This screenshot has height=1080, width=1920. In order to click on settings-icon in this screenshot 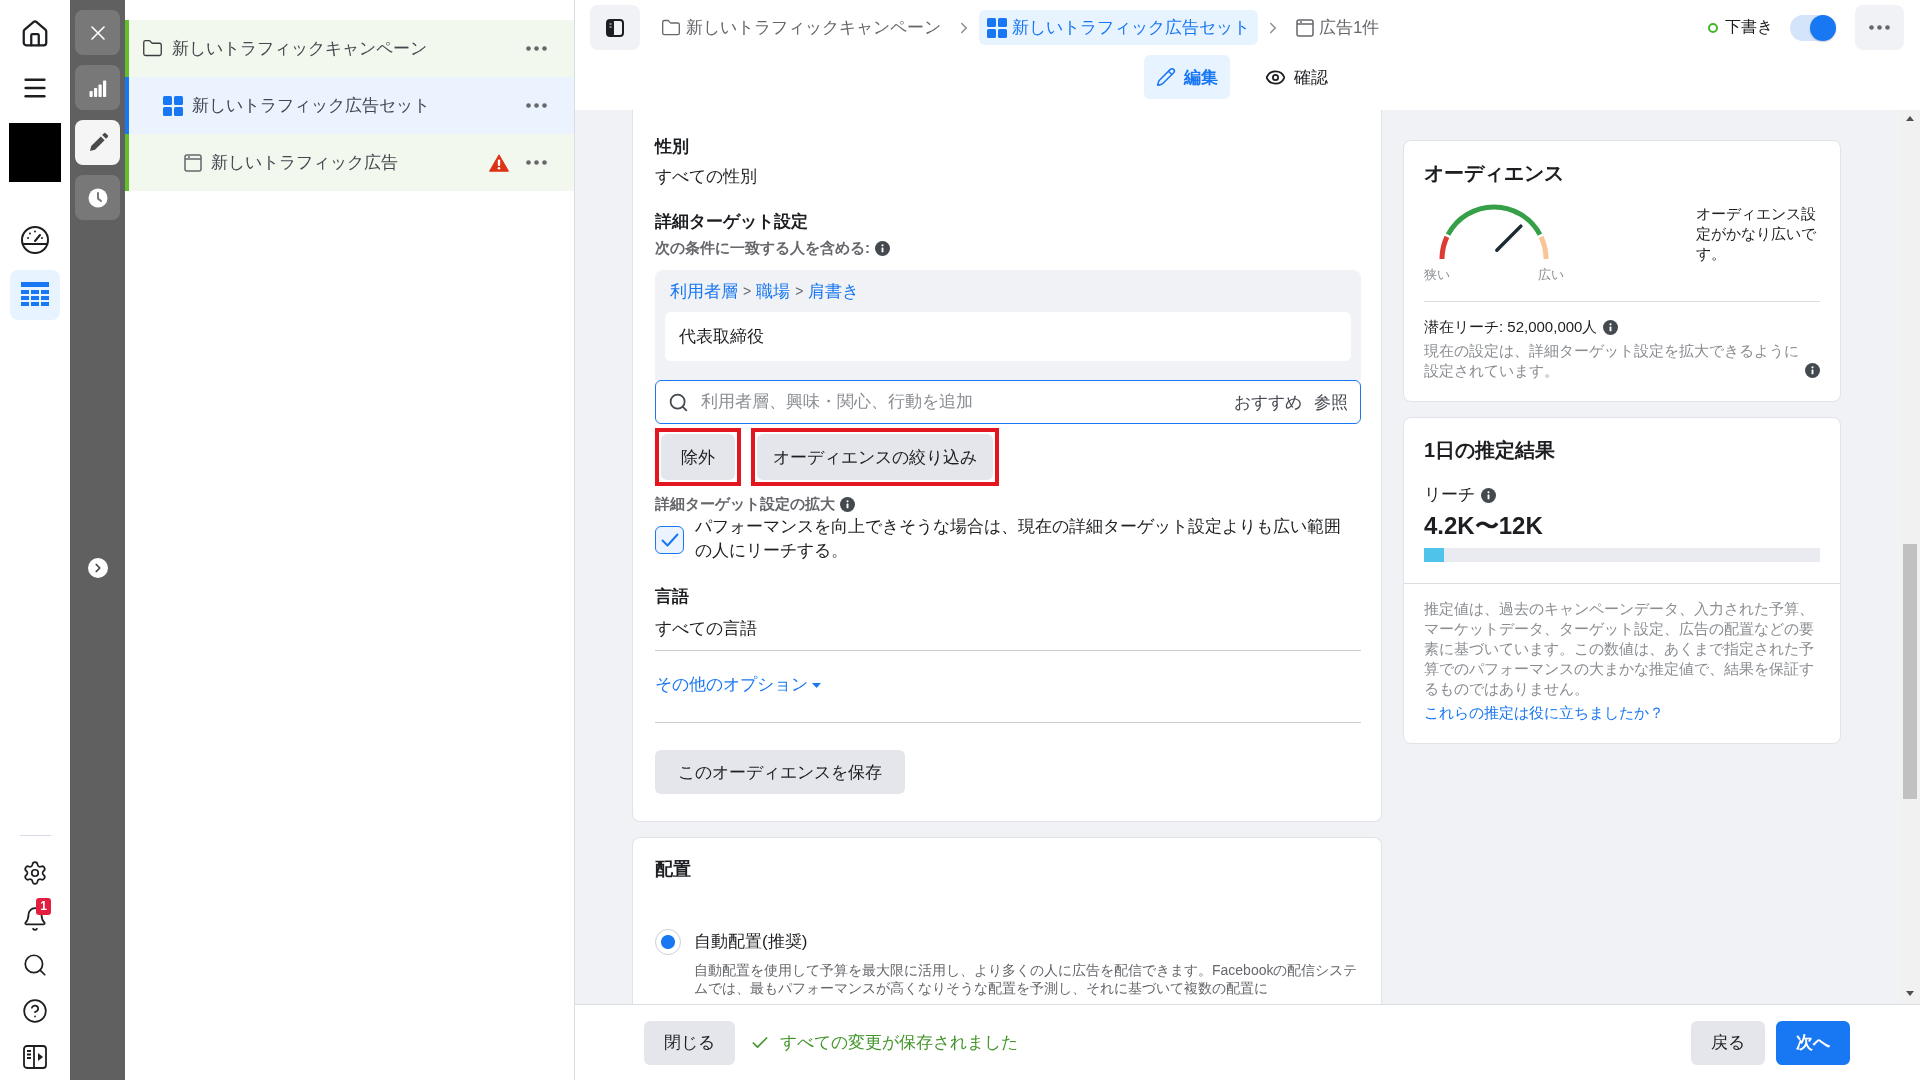, I will do `click(35, 873)`.